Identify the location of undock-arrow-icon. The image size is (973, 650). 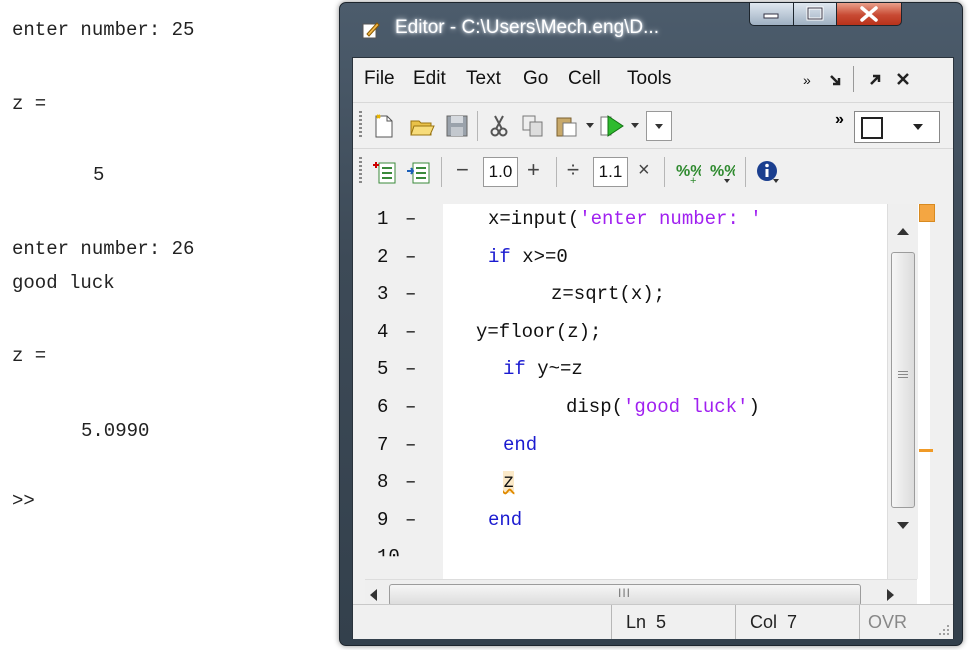
(876, 79).